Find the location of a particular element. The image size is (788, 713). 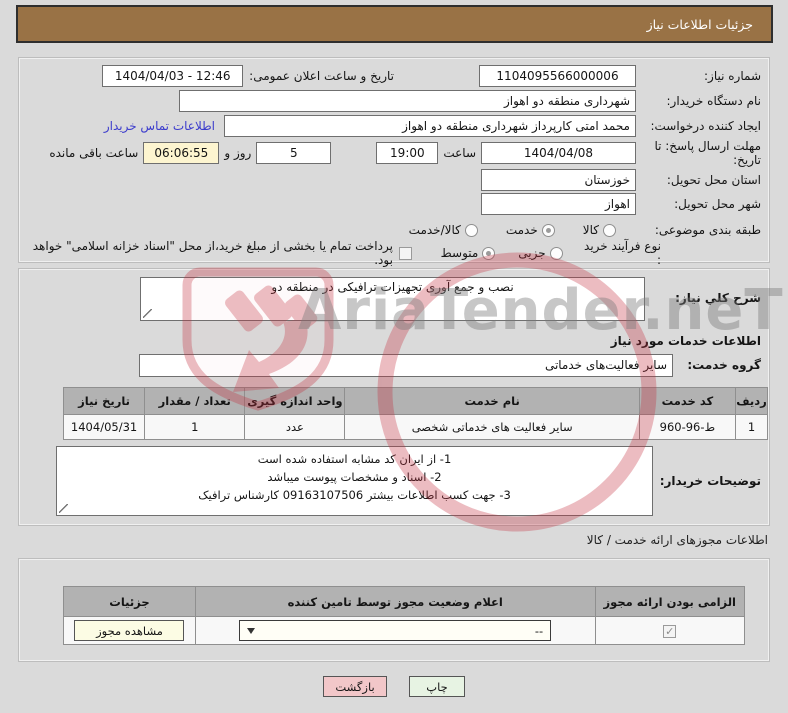

col-service-code: کد خدمت is located at coordinates (687, 401).